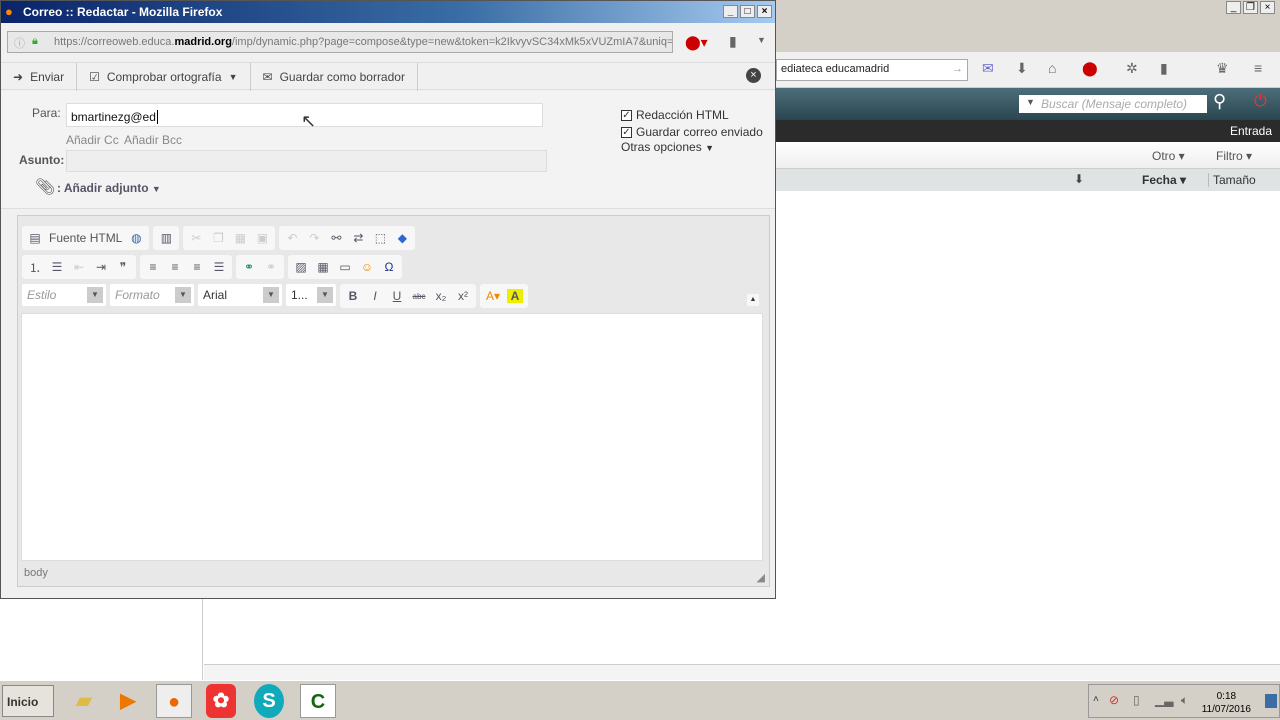 The width and height of the screenshot is (1280, 720). I want to click on align-center-icon: ≡, so click(175, 267).